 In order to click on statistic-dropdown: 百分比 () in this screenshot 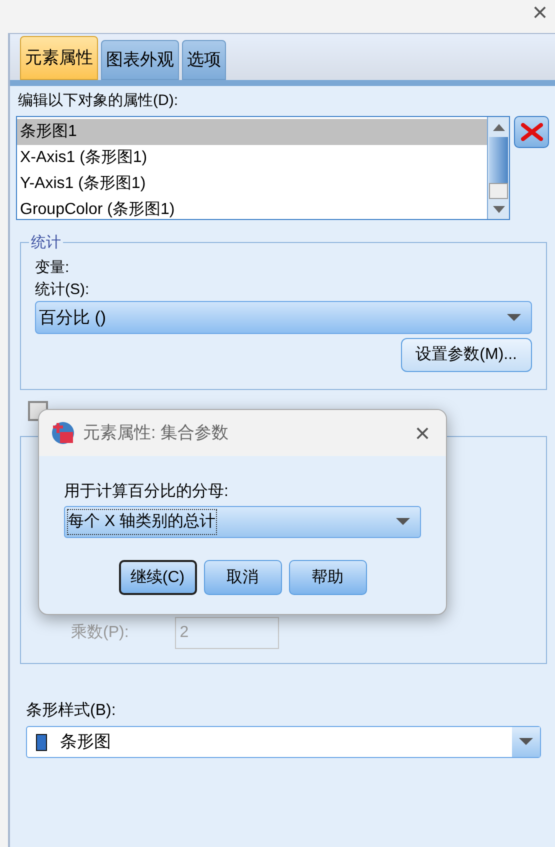, I will do `click(283, 317)`.